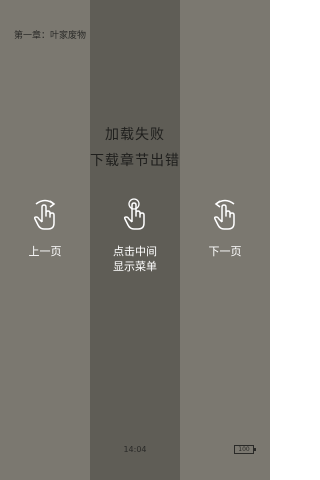 The height and width of the screenshot is (480, 320). What do you see at coordinates (135, 449) in the screenshot?
I see `clock: 14:04` at bounding box center [135, 449].